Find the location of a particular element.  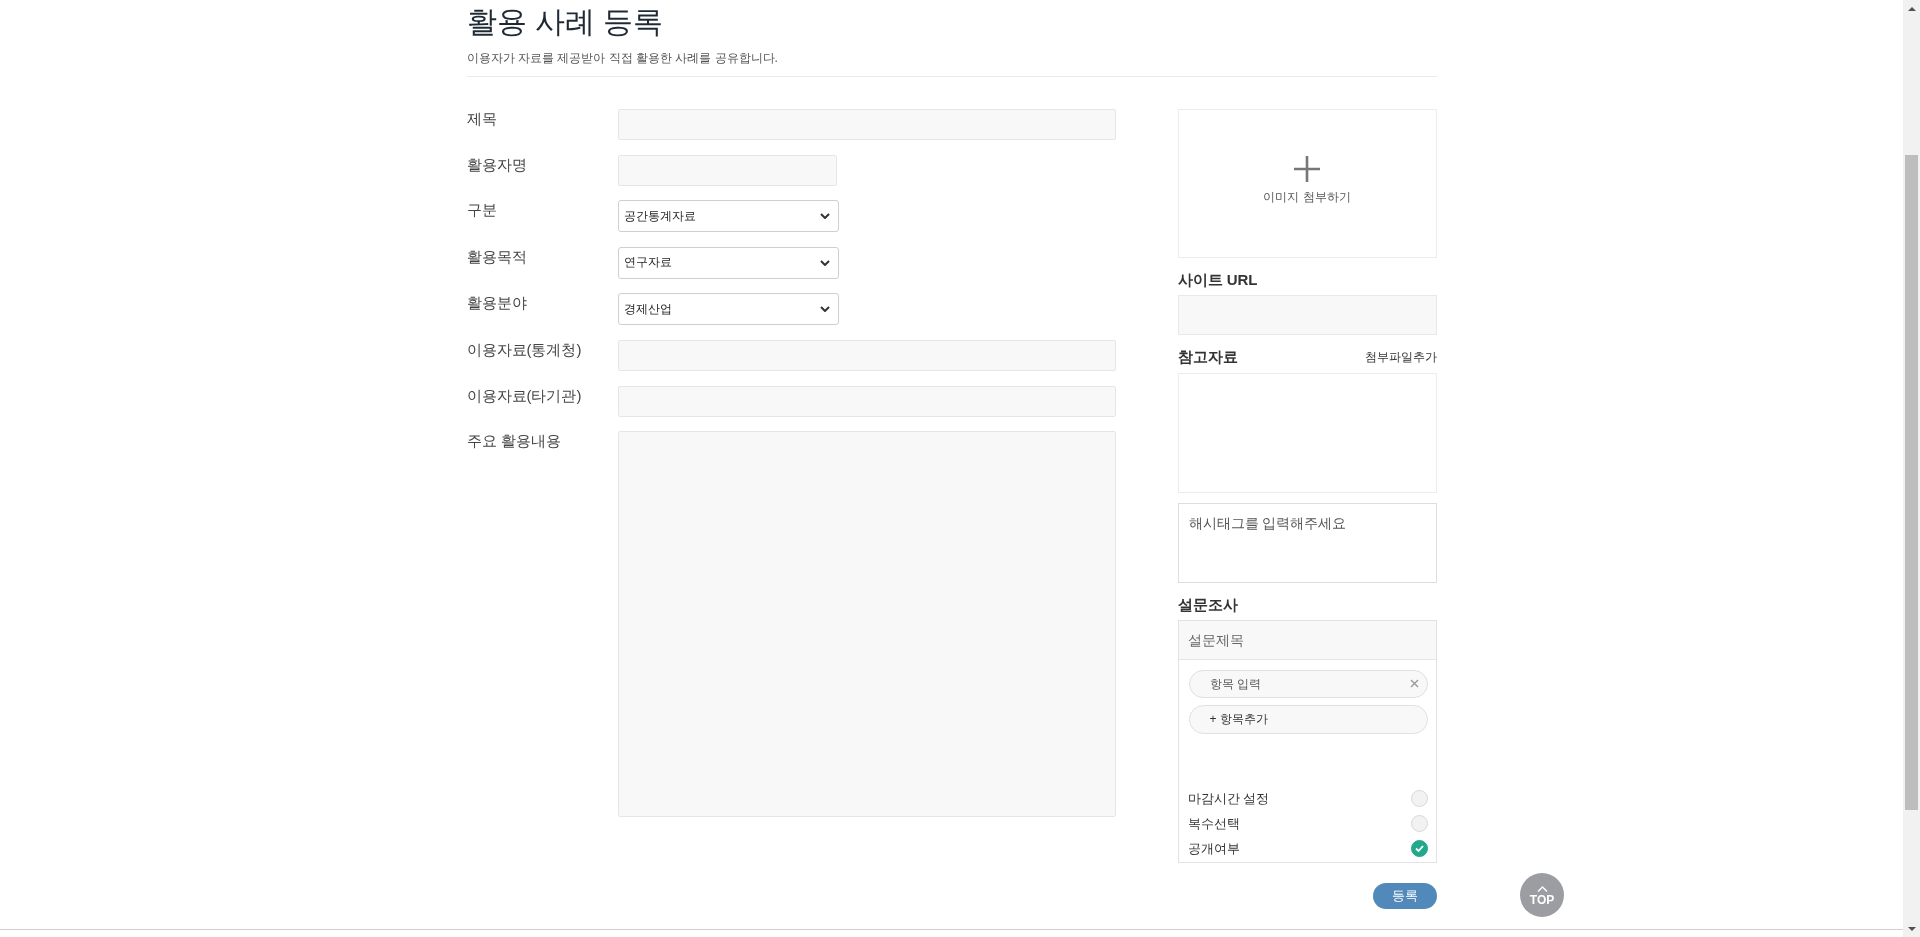

checkbox is located at coordinates (1419, 848).